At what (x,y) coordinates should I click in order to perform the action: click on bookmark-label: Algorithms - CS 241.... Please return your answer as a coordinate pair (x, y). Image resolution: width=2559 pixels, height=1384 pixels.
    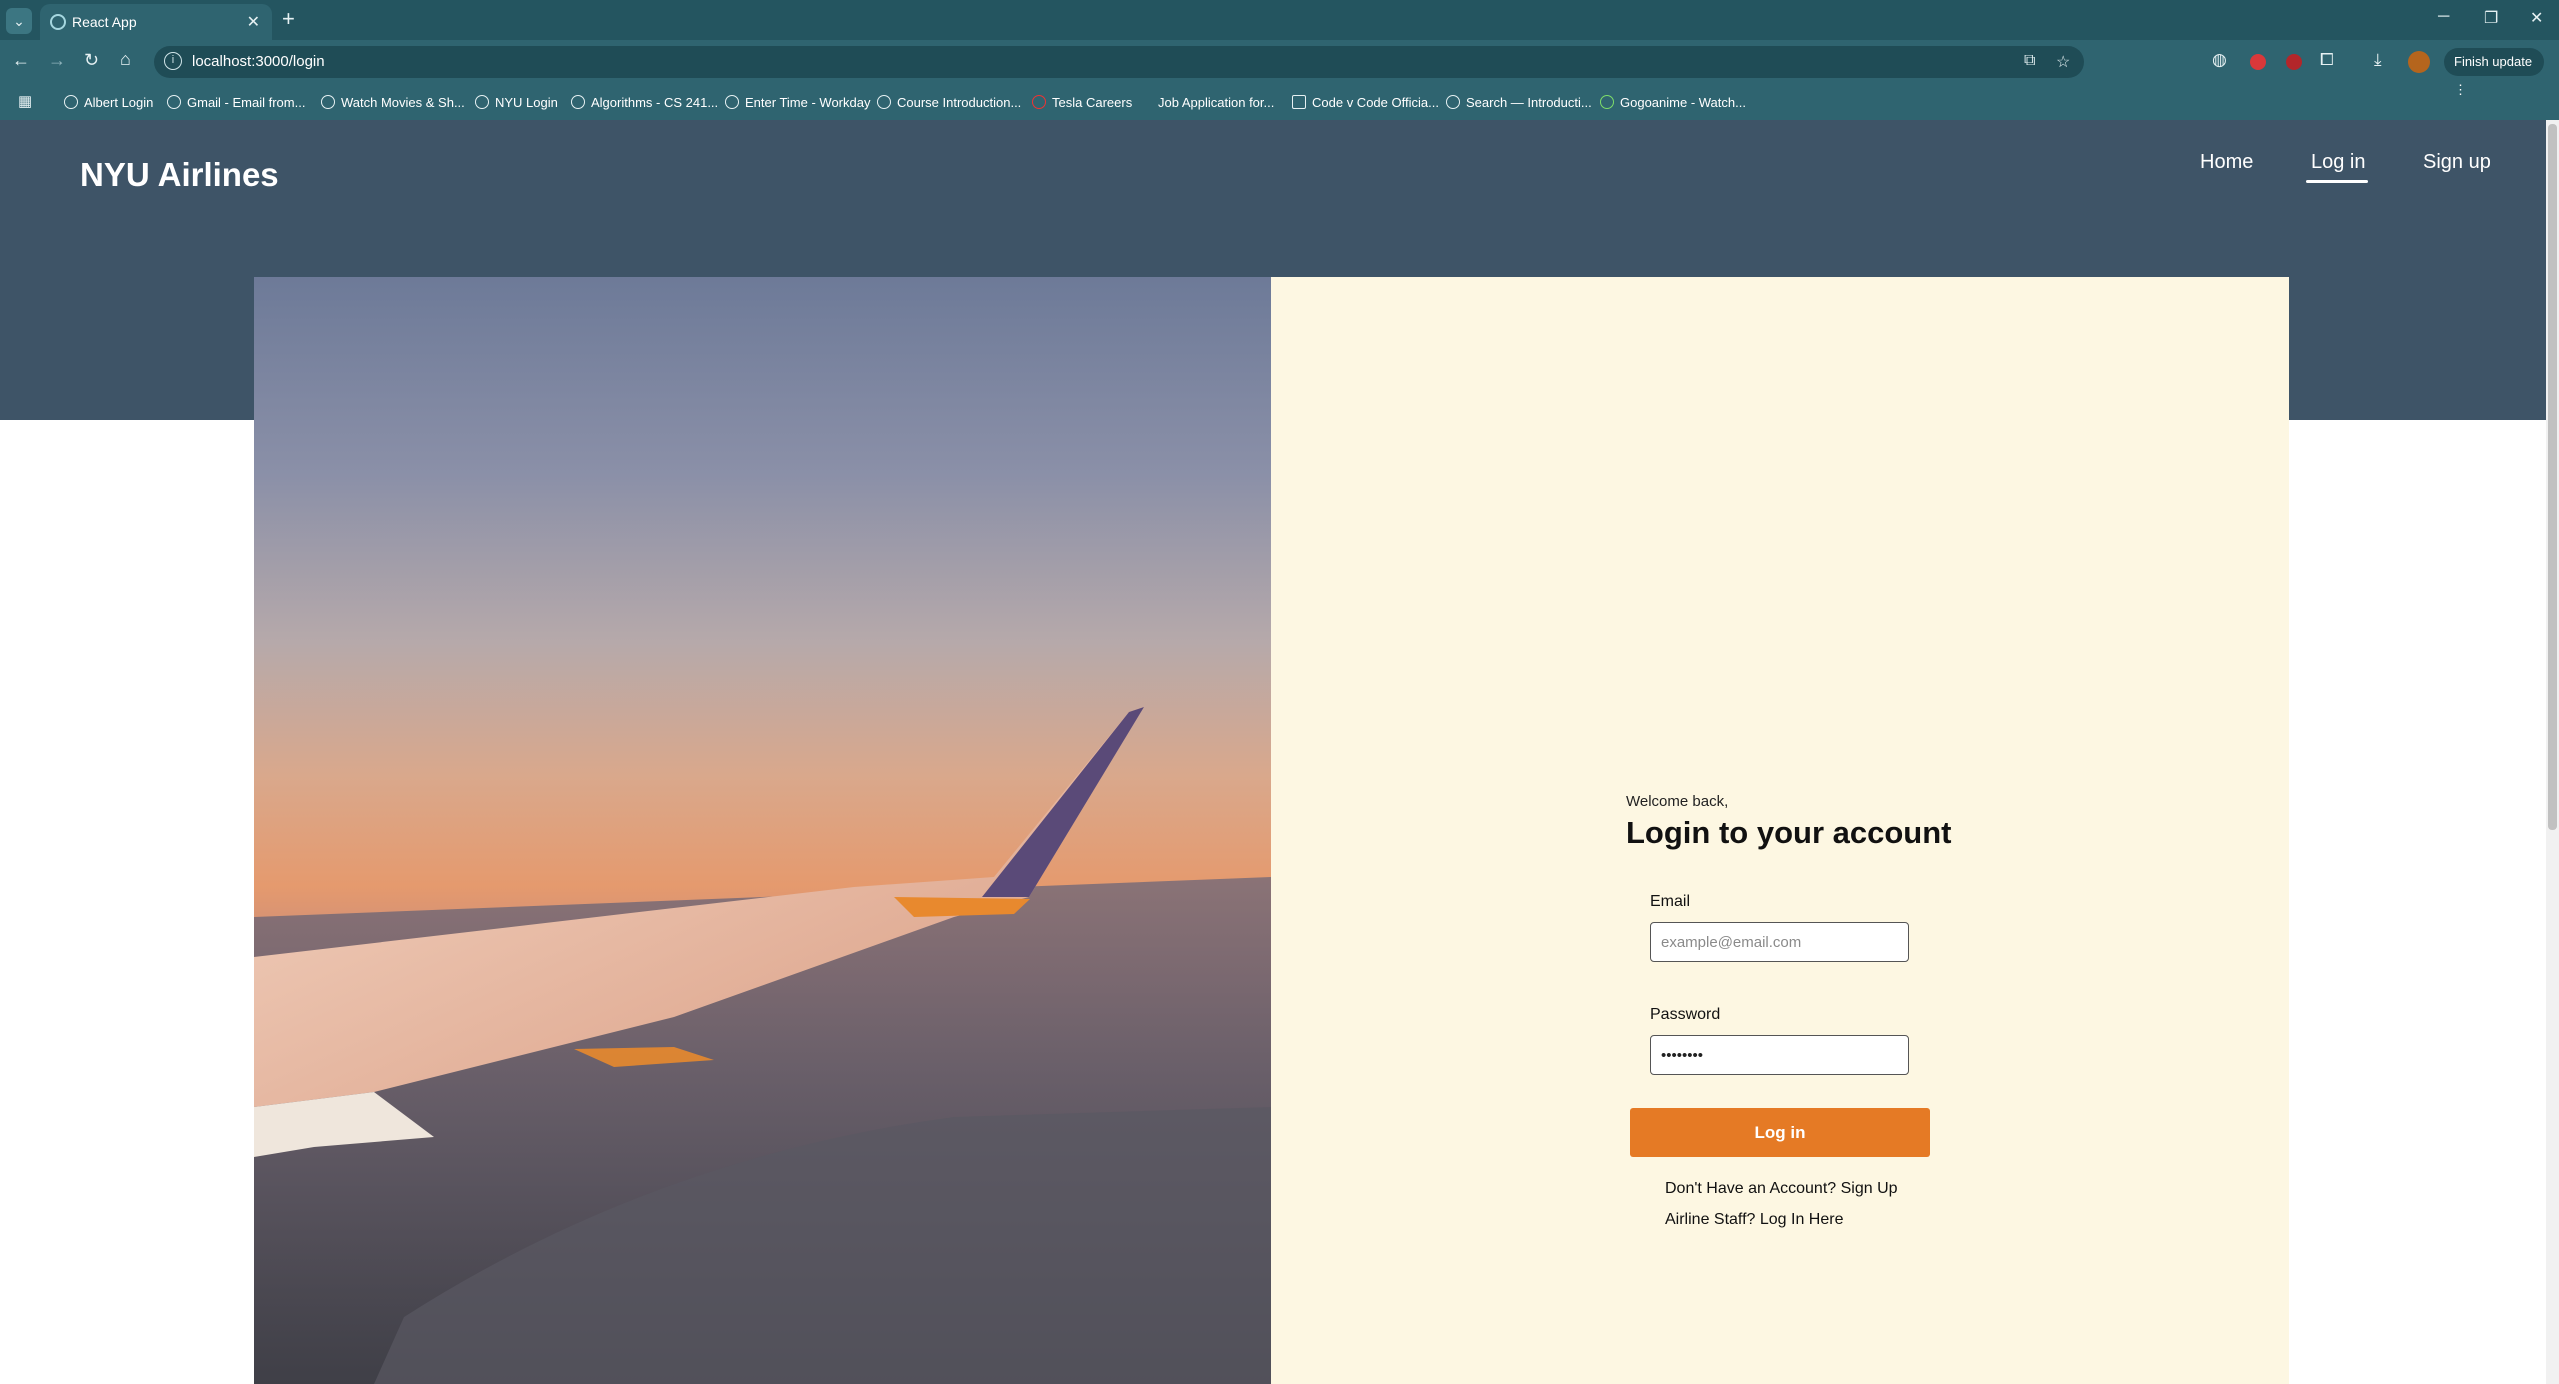
    Looking at the image, I should click on (655, 102).